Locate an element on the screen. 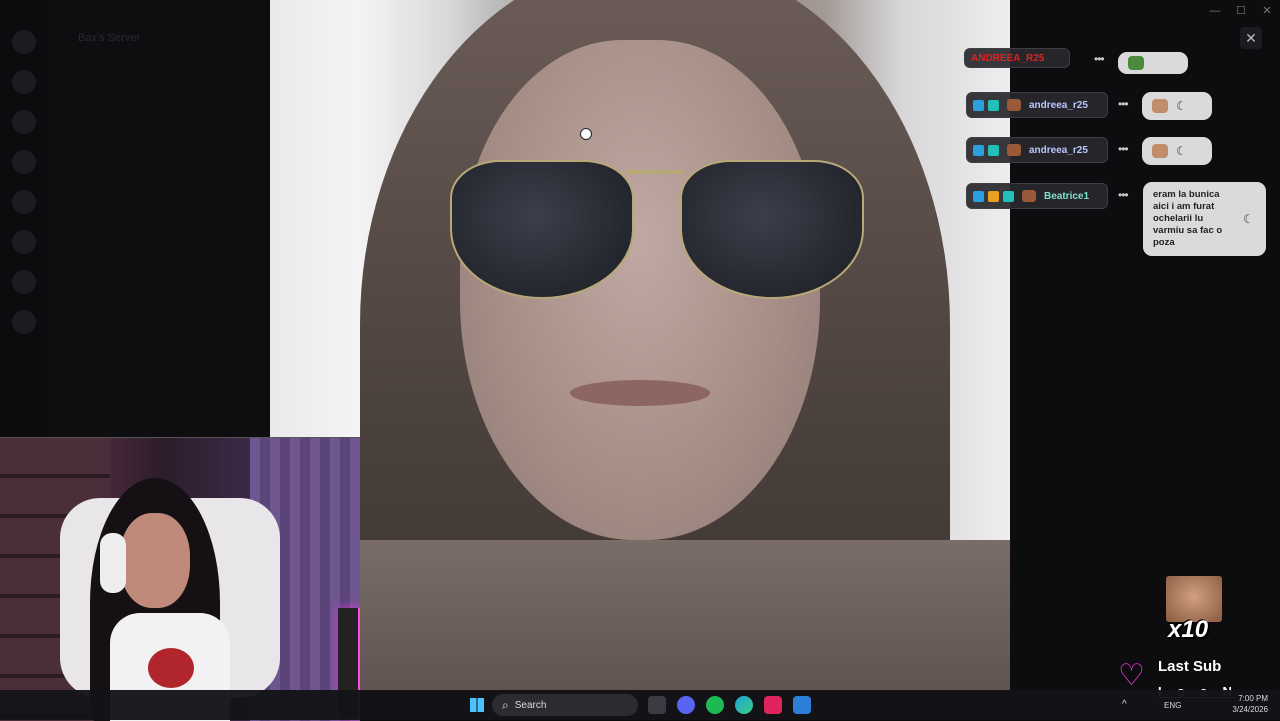 The width and height of the screenshot is (1280, 721). chat-username-pill: ANDREEA_R25 is located at coordinates (1017, 58).